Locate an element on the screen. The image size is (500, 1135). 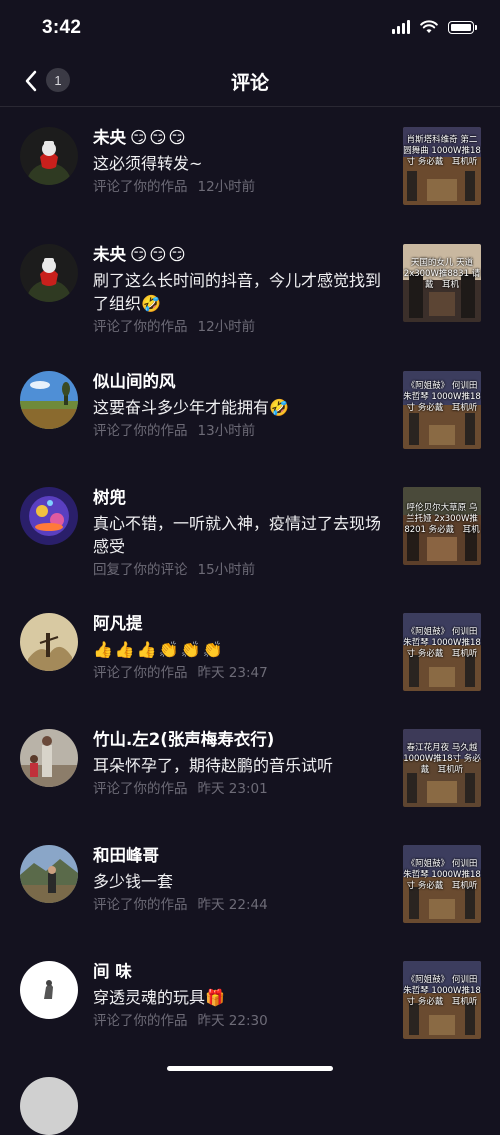
thumbnail-caption: 天国的女儿 天道 2x300W推8831 请戴 耳机 is located at coordinates (442, 274).